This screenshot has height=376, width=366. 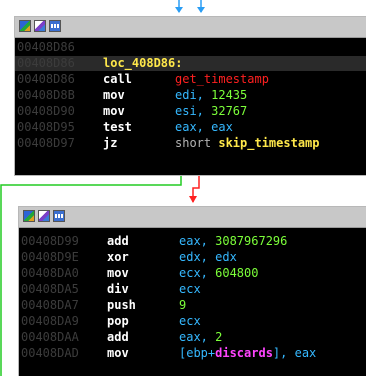 I want to click on address: 00408D9E, so click(x=50, y=257).